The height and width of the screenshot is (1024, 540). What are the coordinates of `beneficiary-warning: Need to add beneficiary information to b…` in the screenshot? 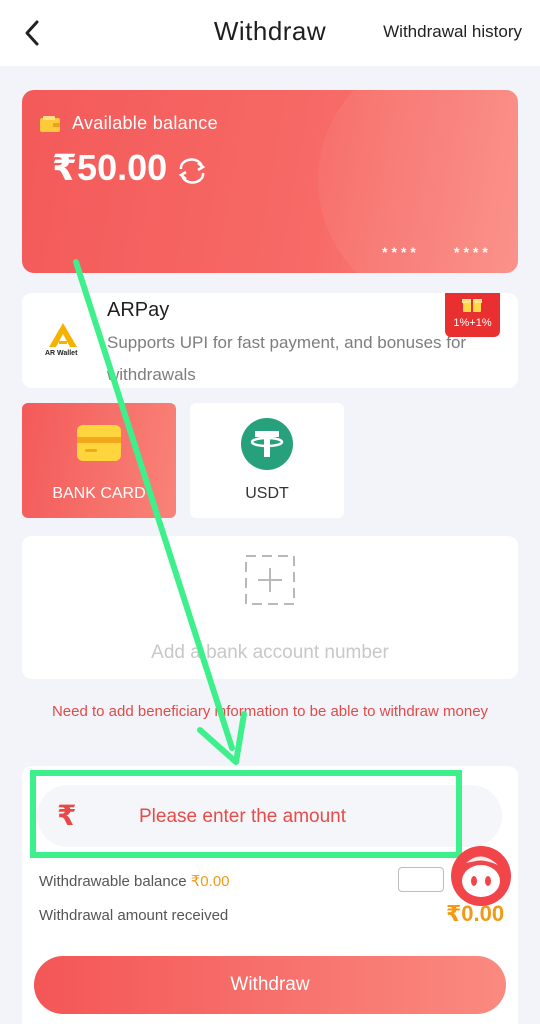 It's located at (270, 711).